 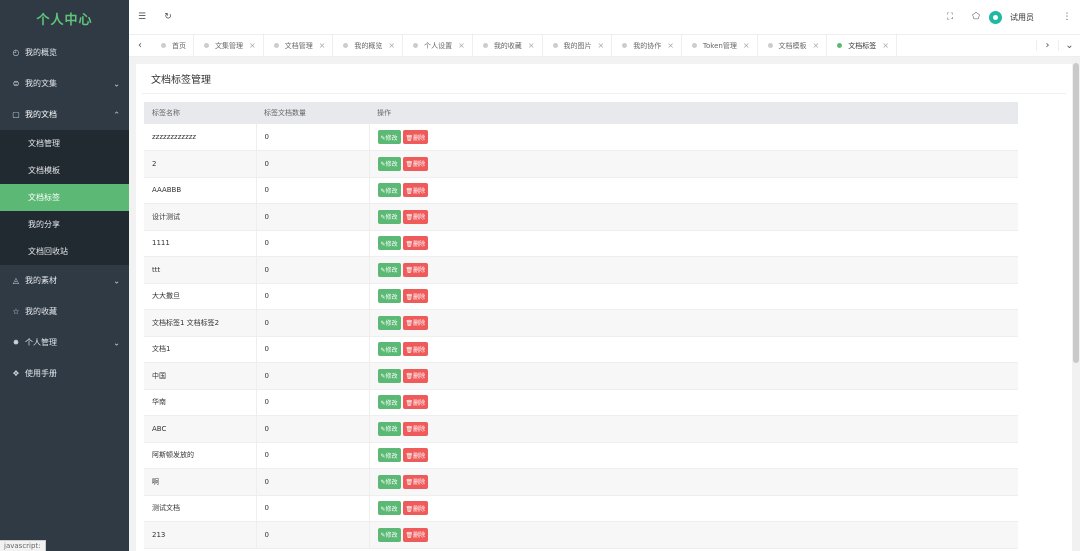 What do you see at coordinates (64, 83) in the screenshot?
I see `sidebar-item-collections: ⊜ 我的文集 ⌄` at bounding box center [64, 83].